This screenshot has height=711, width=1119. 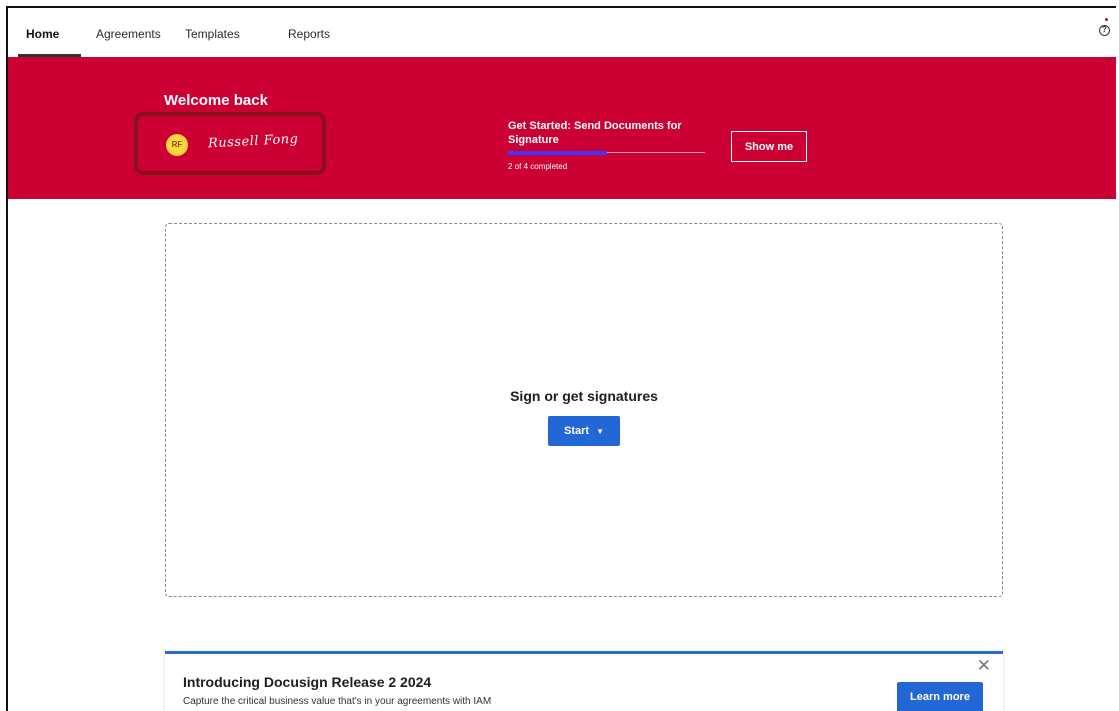 What do you see at coordinates (577, 431) in the screenshot?
I see `start-label: Start` at bounding box center [577, 431].